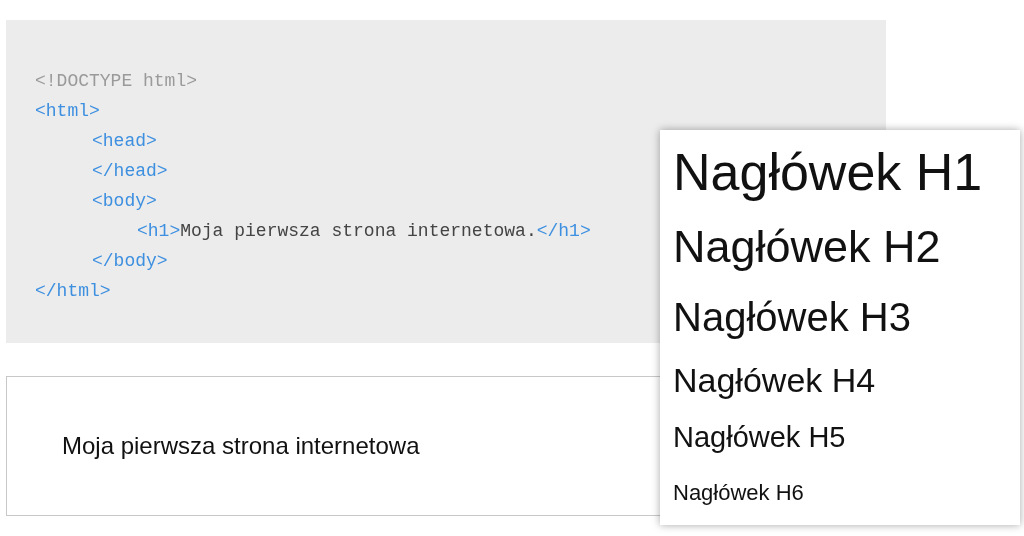  Describe the element at coordinates (358, 231) in the screenshot. I see `code-text: Moja pierwsza strona internetowa.` at that location.